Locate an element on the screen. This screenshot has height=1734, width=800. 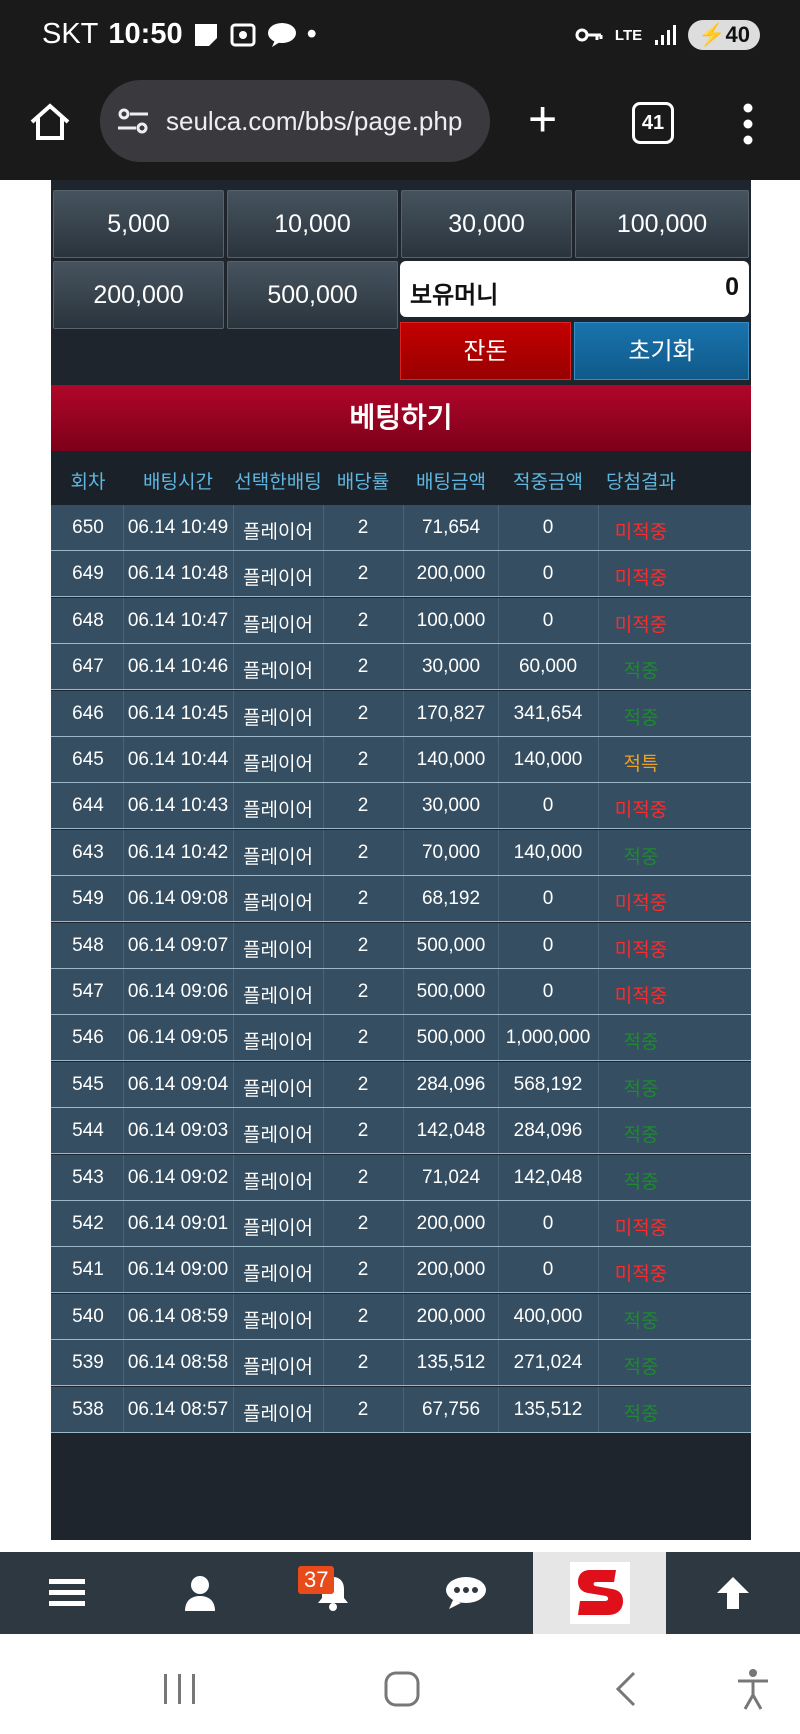
amount-button-500000: 500,000 is located at coordinates (312, 295).